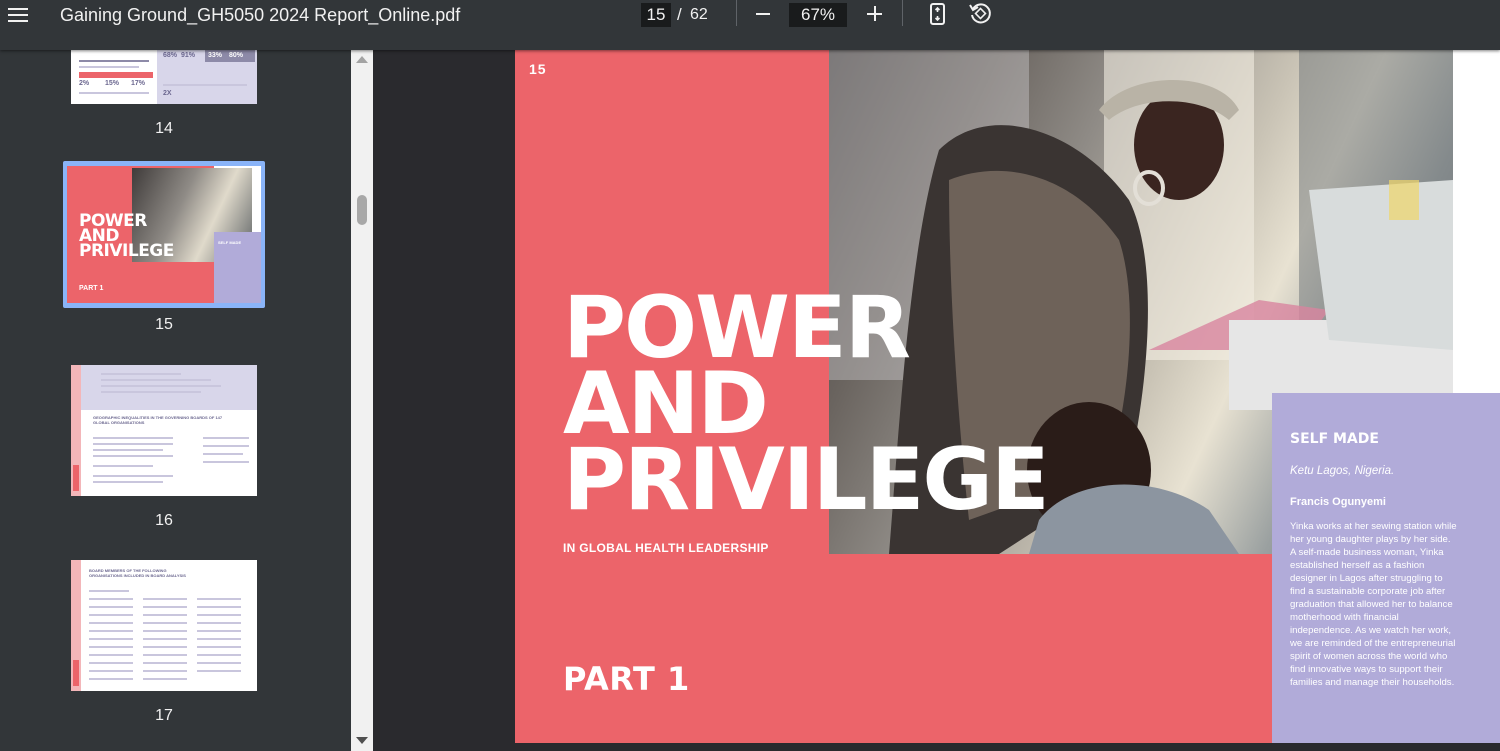 The height and width of the screenshot is (751, 1500). What do you see at coordinates (164, 77) in the screenshot?
I see `thumbnail-page-14: 68% 91% 33% 80% 2% 15% 17% 2X` at bounding box center [164, 77].